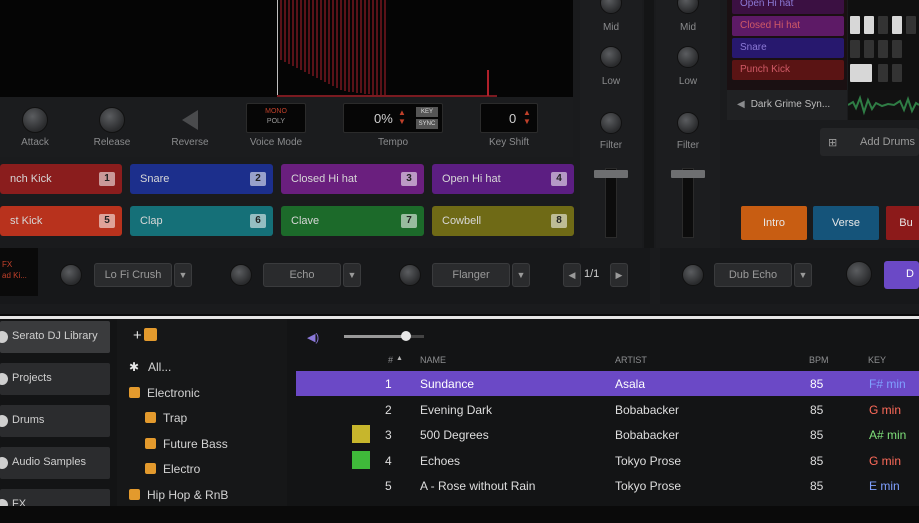  I want to click on attack-knob, so click(35, 120).